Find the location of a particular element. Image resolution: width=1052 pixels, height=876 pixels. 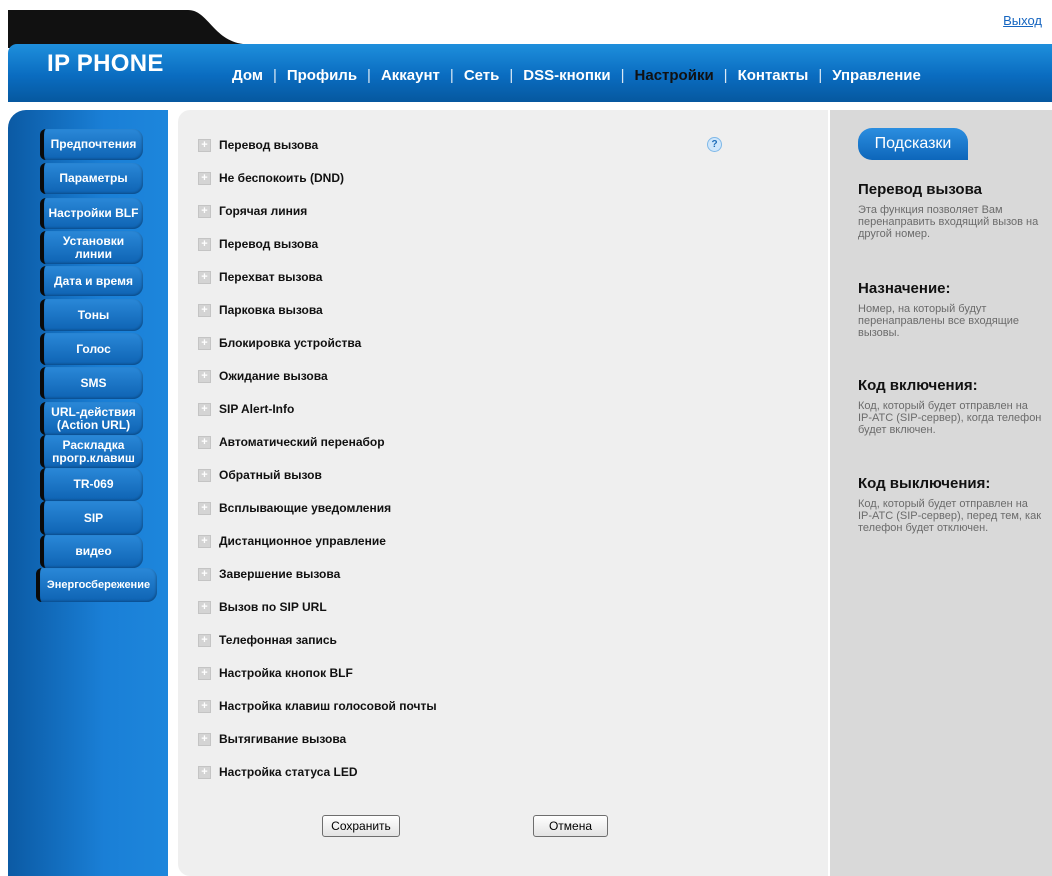

section-label: Автоматический перенабор is located at coordinates (302, 442).